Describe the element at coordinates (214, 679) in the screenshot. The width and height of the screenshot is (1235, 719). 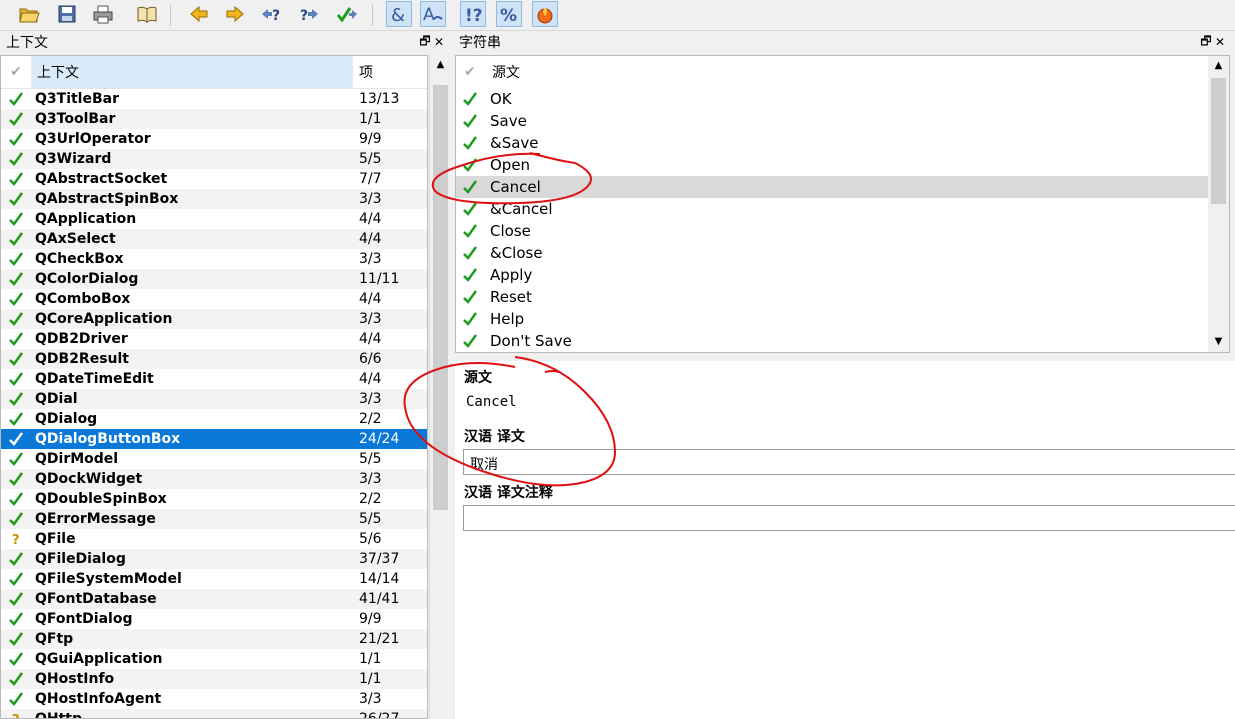
I see `context-row: QHostInfo 1/1` at that location.